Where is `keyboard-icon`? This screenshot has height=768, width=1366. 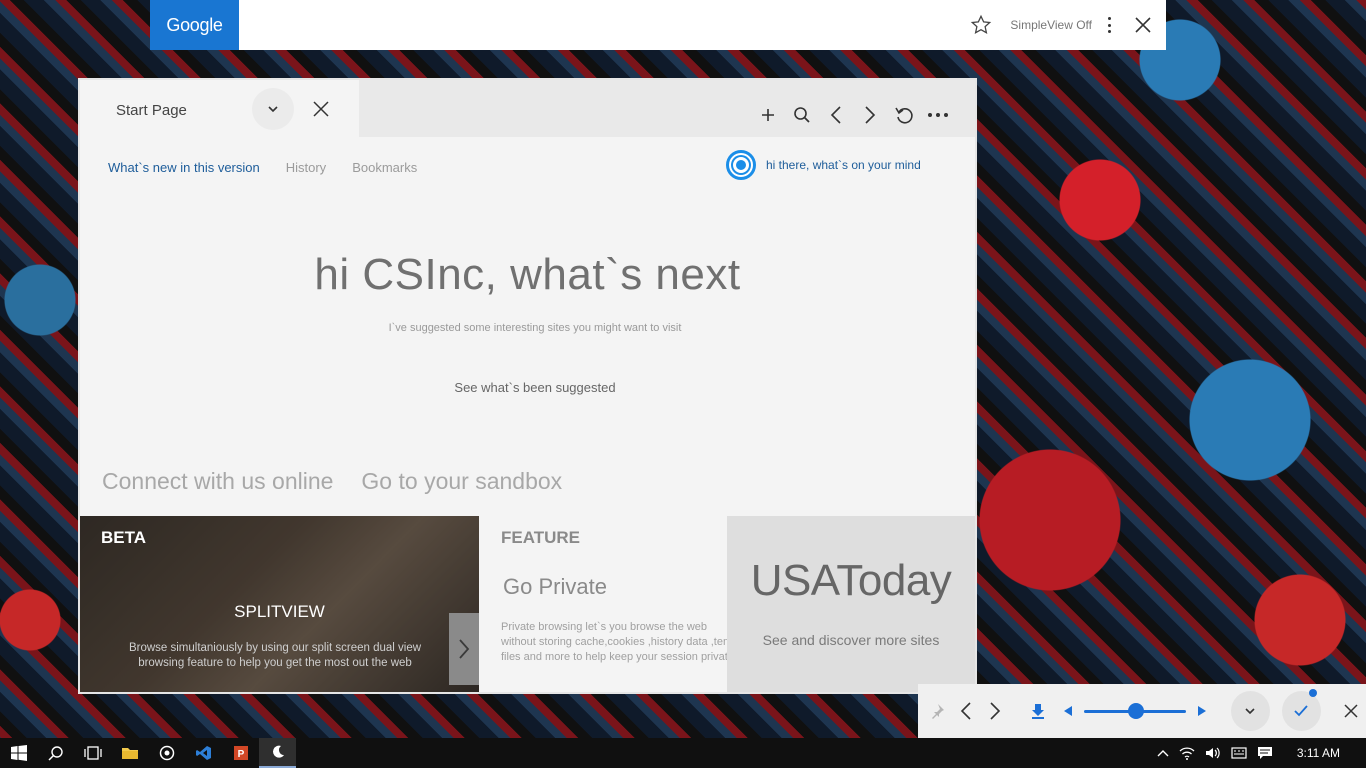 keyboard-icon is located at coordinates (1239, 753).